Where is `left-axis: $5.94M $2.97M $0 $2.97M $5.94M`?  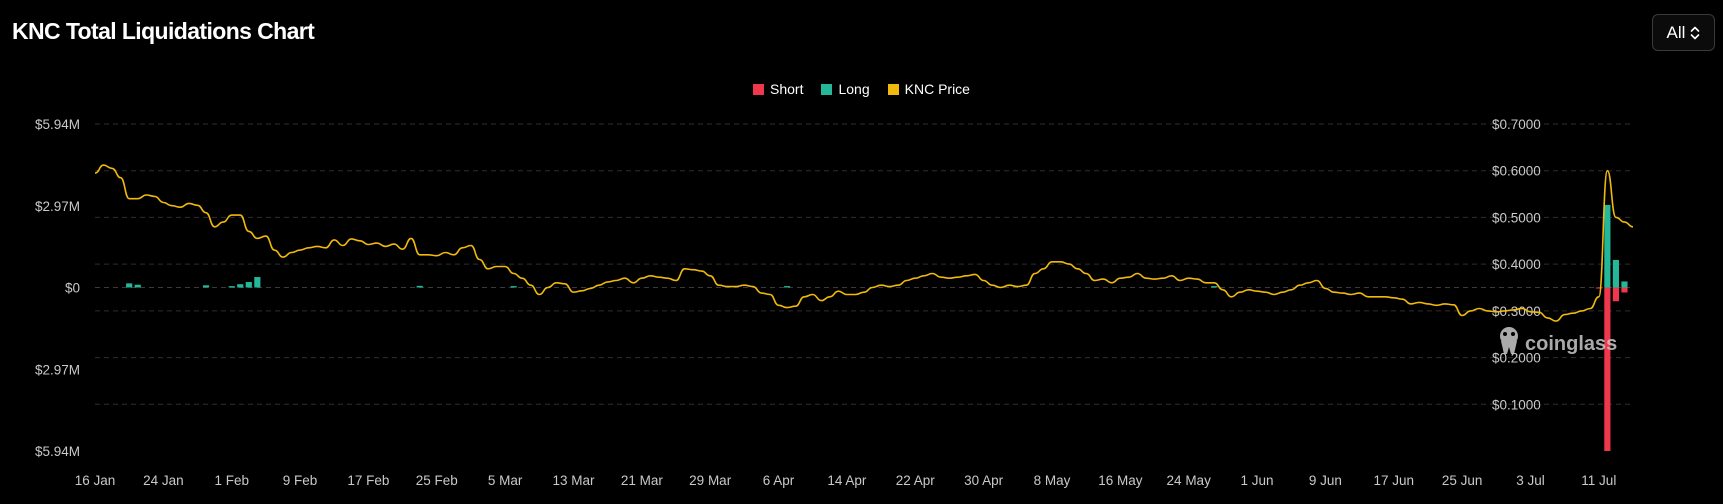
left-axis: $5.94M $2.97M $0 $2.97M $5.94M is located at coordinates (57, 288).